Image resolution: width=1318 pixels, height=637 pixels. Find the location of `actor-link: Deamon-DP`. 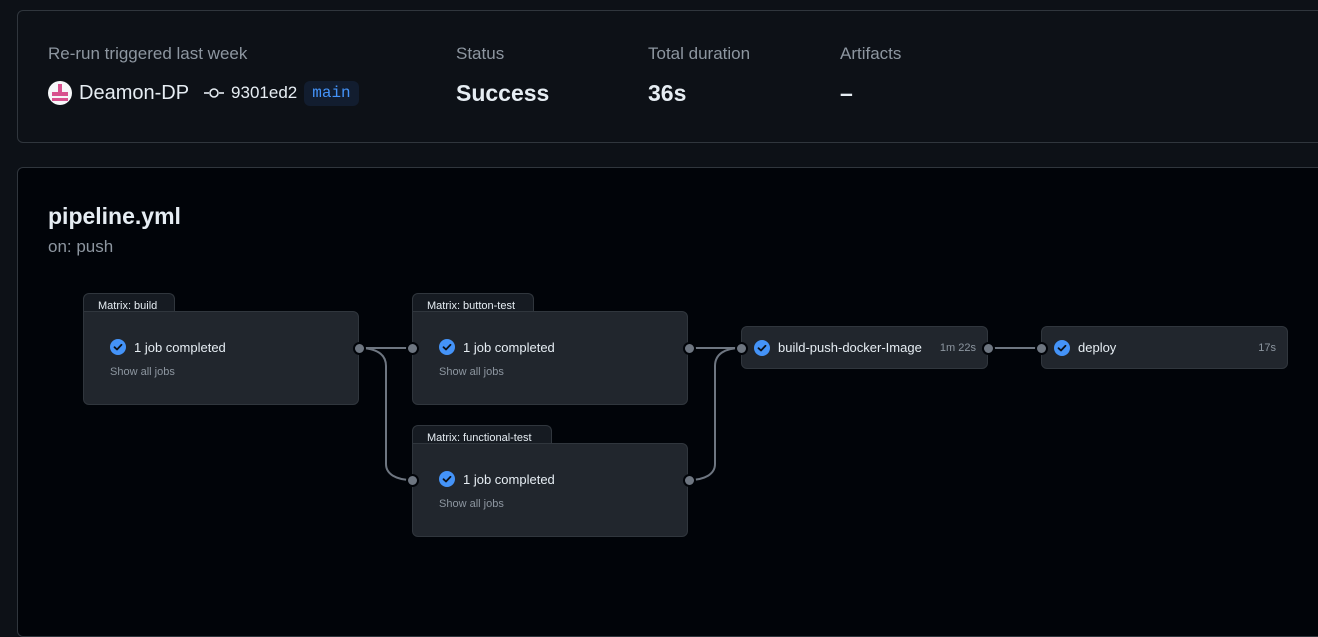

actor-link: Deamon-DP is located at coordinates (134, 93).